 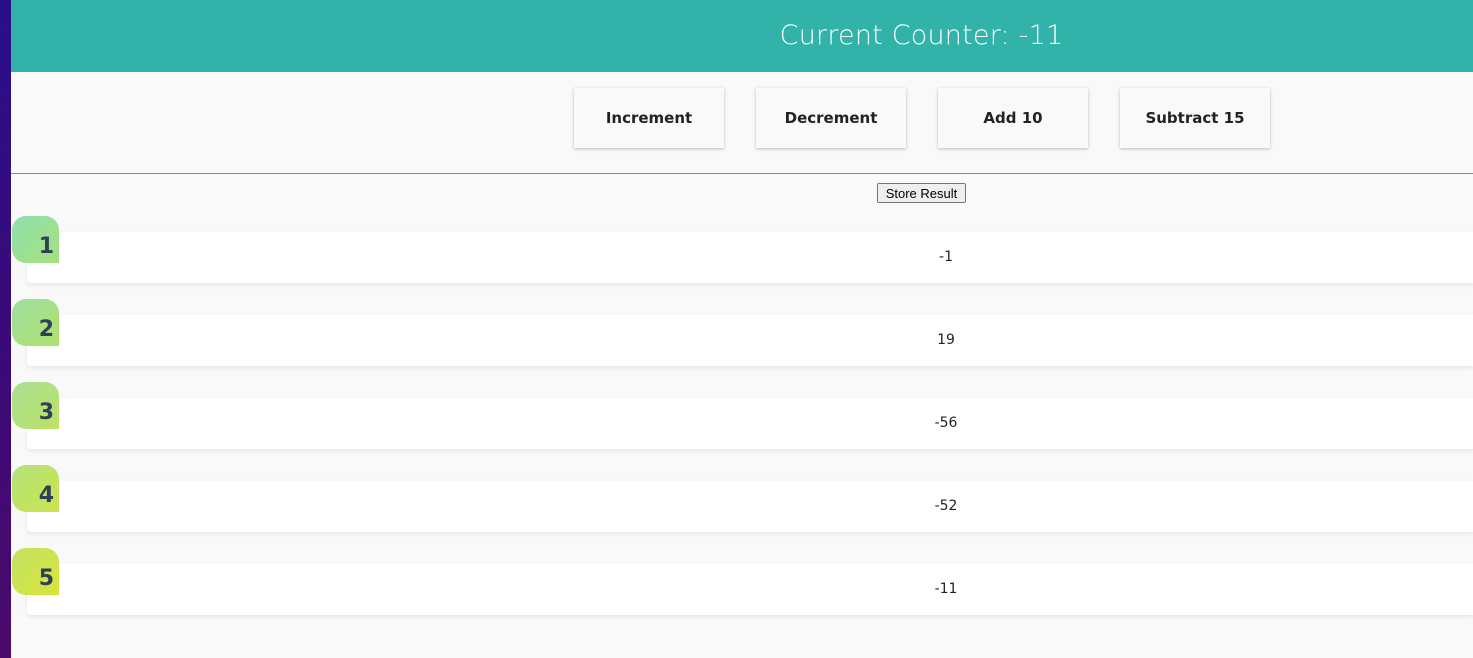 I want to click on result-list-item: -11, so click(x=750, y=589).